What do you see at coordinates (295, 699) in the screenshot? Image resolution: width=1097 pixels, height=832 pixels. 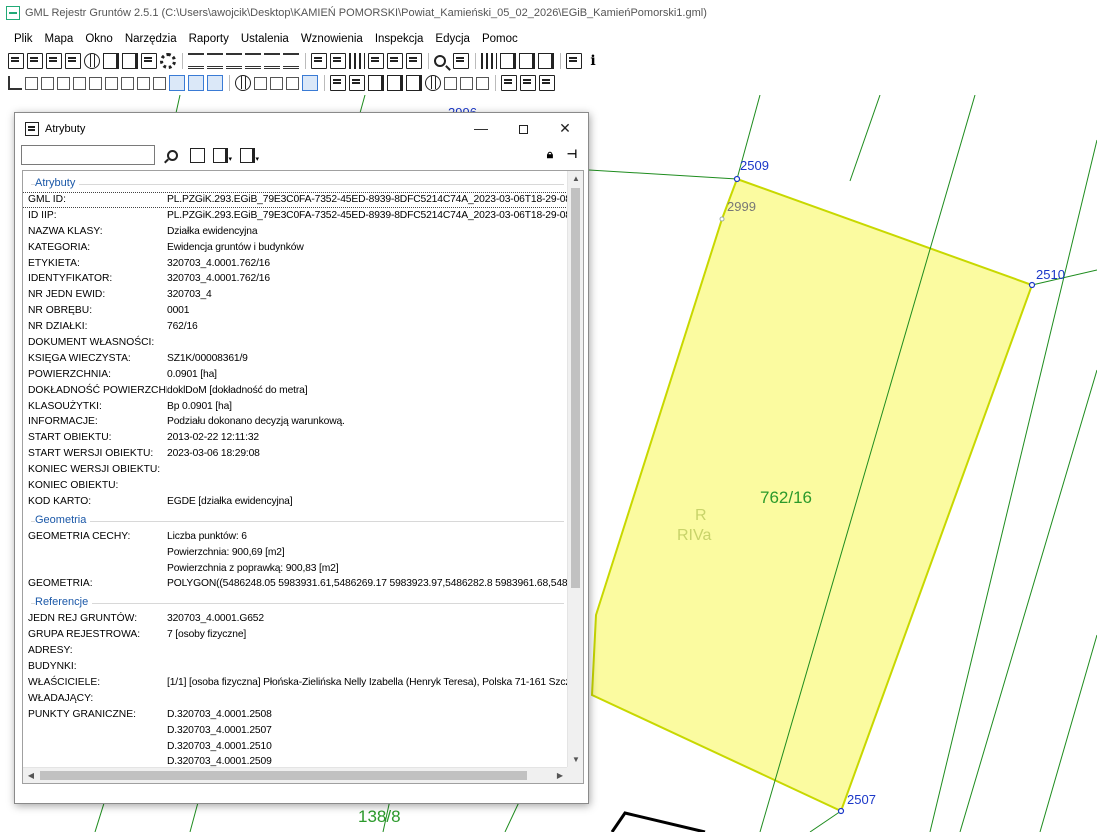 I see `attribute-row: WŁADAJĄCY:` at bounding box center [295, 699].